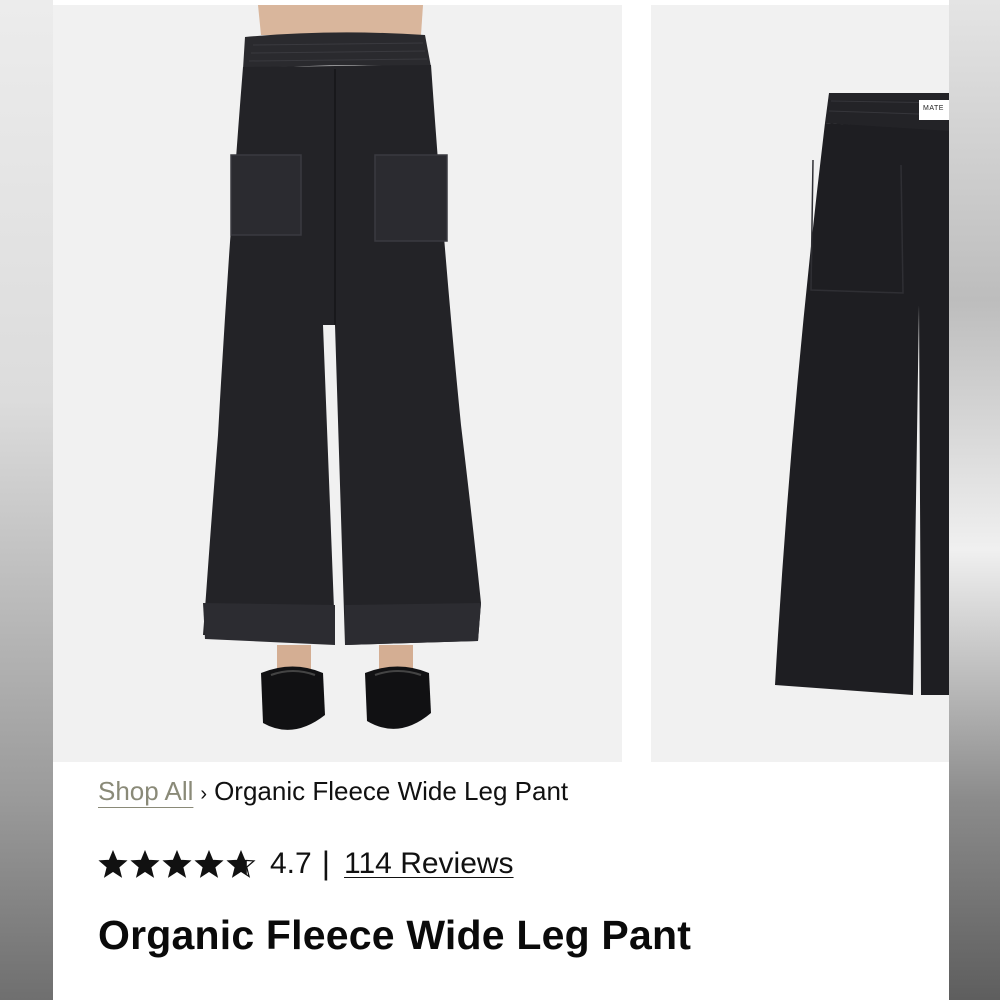  Describe the element at coordinates (391, 791) in the screenshot. I see `breadcrumb-current: Organic Fleece Wide Leg Pant` at that location.